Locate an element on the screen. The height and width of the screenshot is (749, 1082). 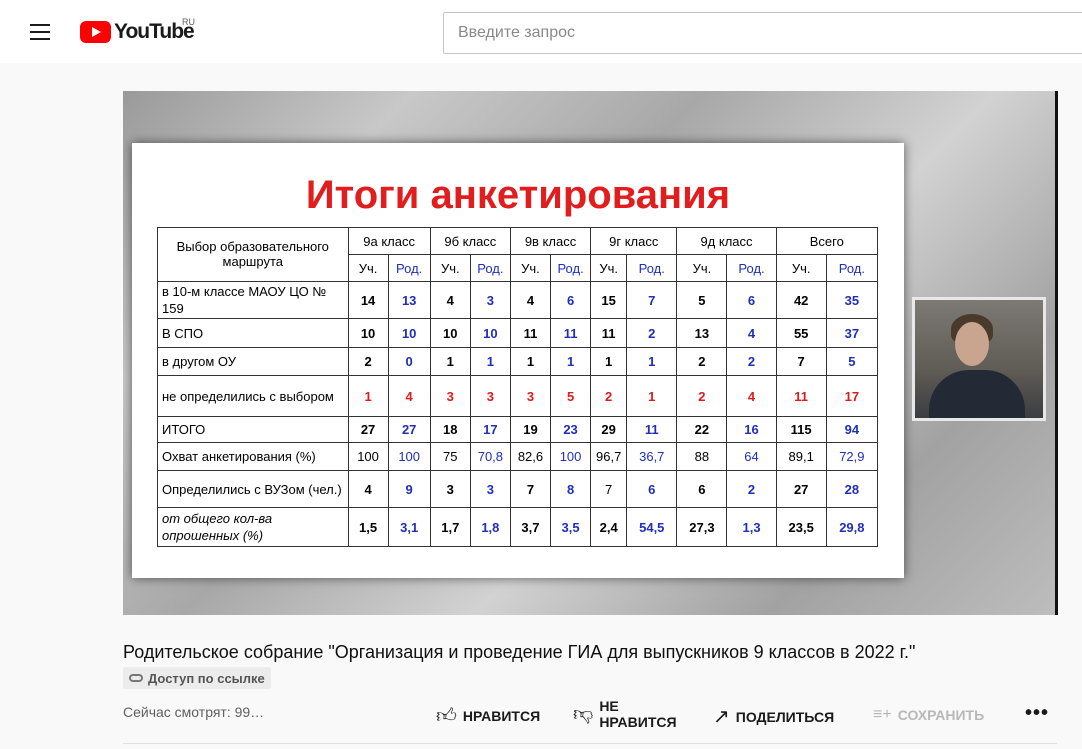
table-cell: 18 is located at coordinates (450, 429).